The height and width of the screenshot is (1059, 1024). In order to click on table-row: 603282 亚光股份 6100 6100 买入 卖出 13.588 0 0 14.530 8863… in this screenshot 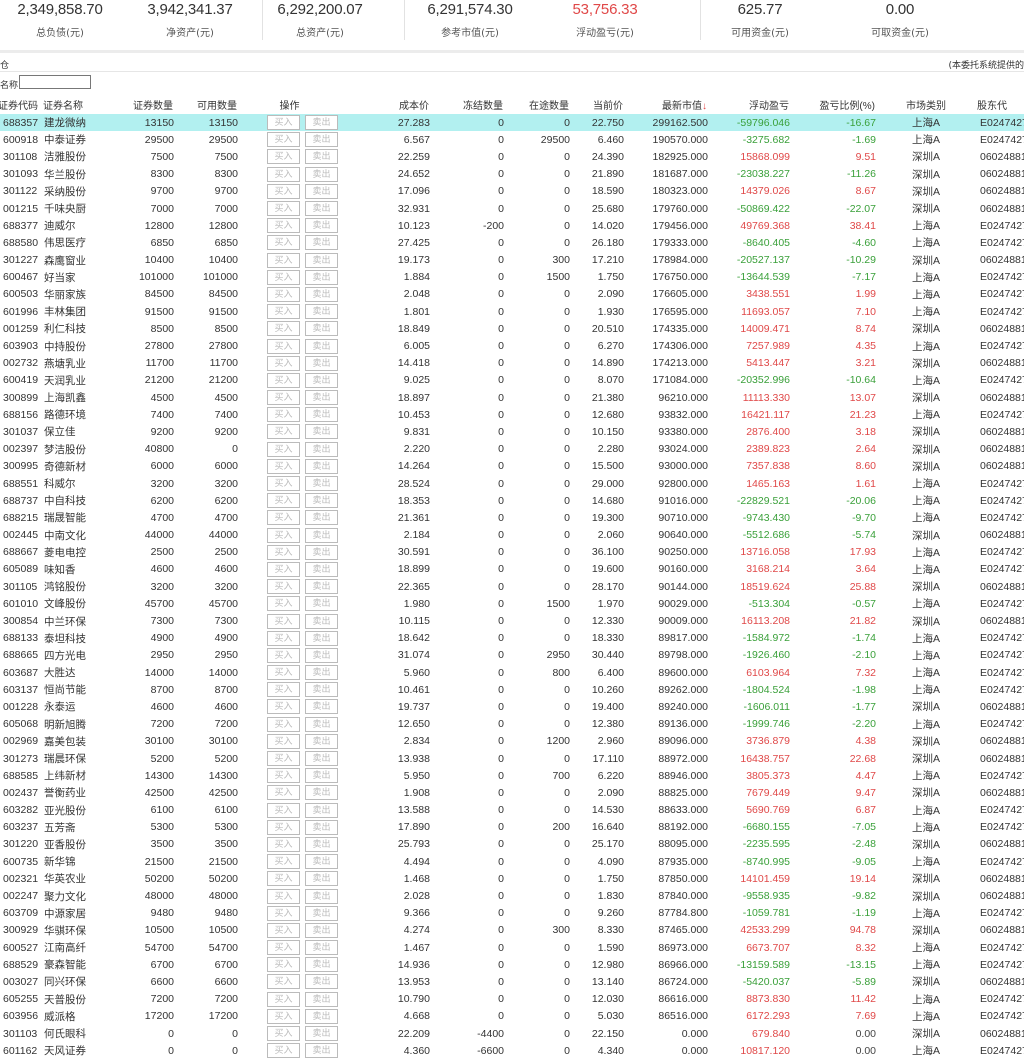, I will do `click(512, 810)`.